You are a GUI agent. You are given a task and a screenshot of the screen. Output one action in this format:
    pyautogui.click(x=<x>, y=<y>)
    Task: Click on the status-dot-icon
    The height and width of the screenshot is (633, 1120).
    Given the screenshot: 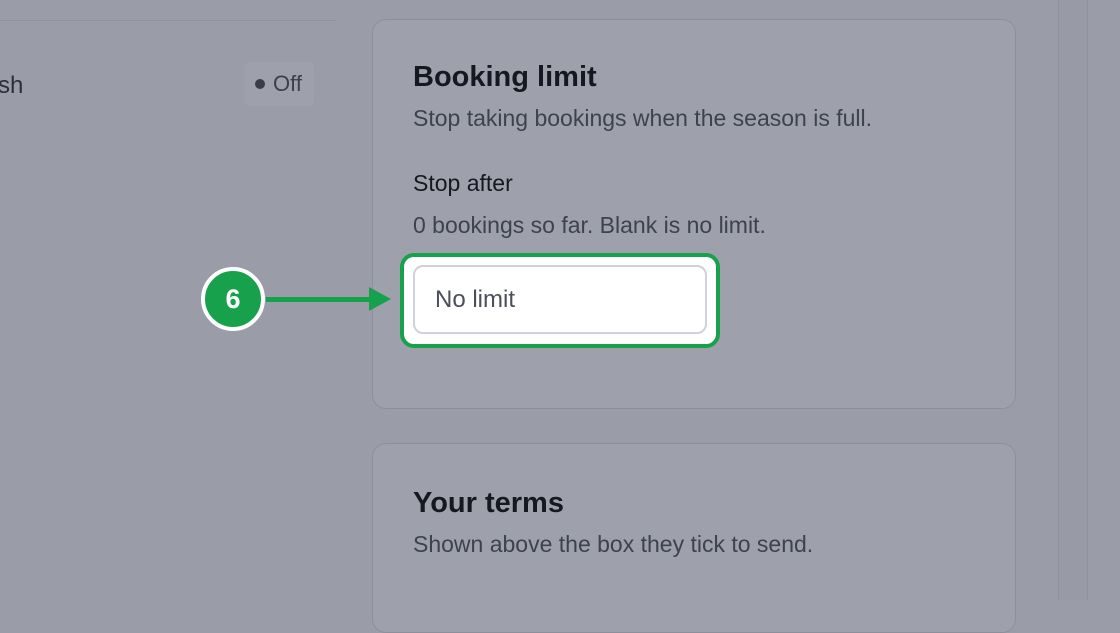 What is the action you would take?
    pyautogui.click(x=260, y=84)
    